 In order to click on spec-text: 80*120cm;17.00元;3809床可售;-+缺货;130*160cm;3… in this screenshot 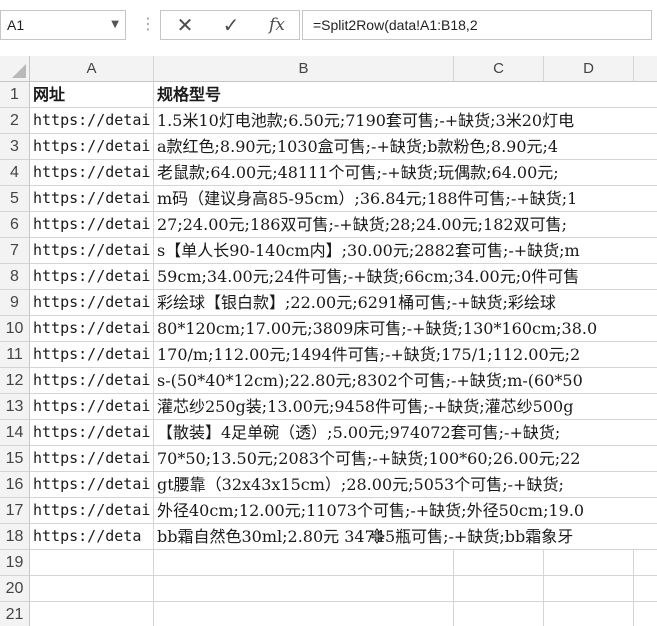, I will do `click(377, 328)`.